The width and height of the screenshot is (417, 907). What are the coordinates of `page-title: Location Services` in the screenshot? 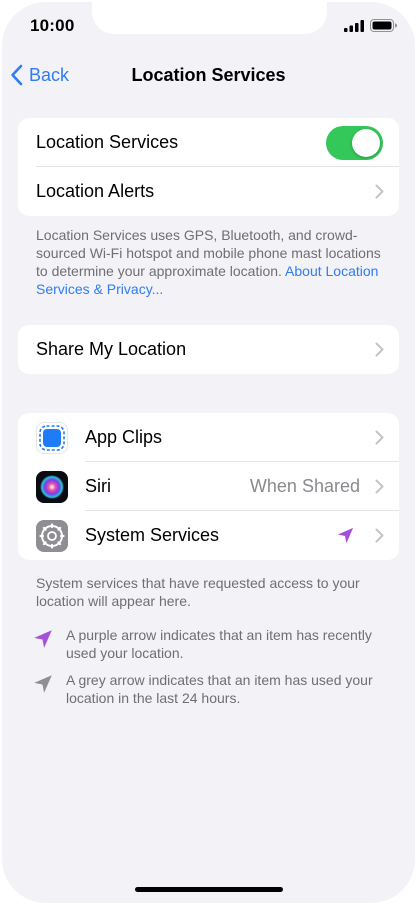 It's located at (208, 75).